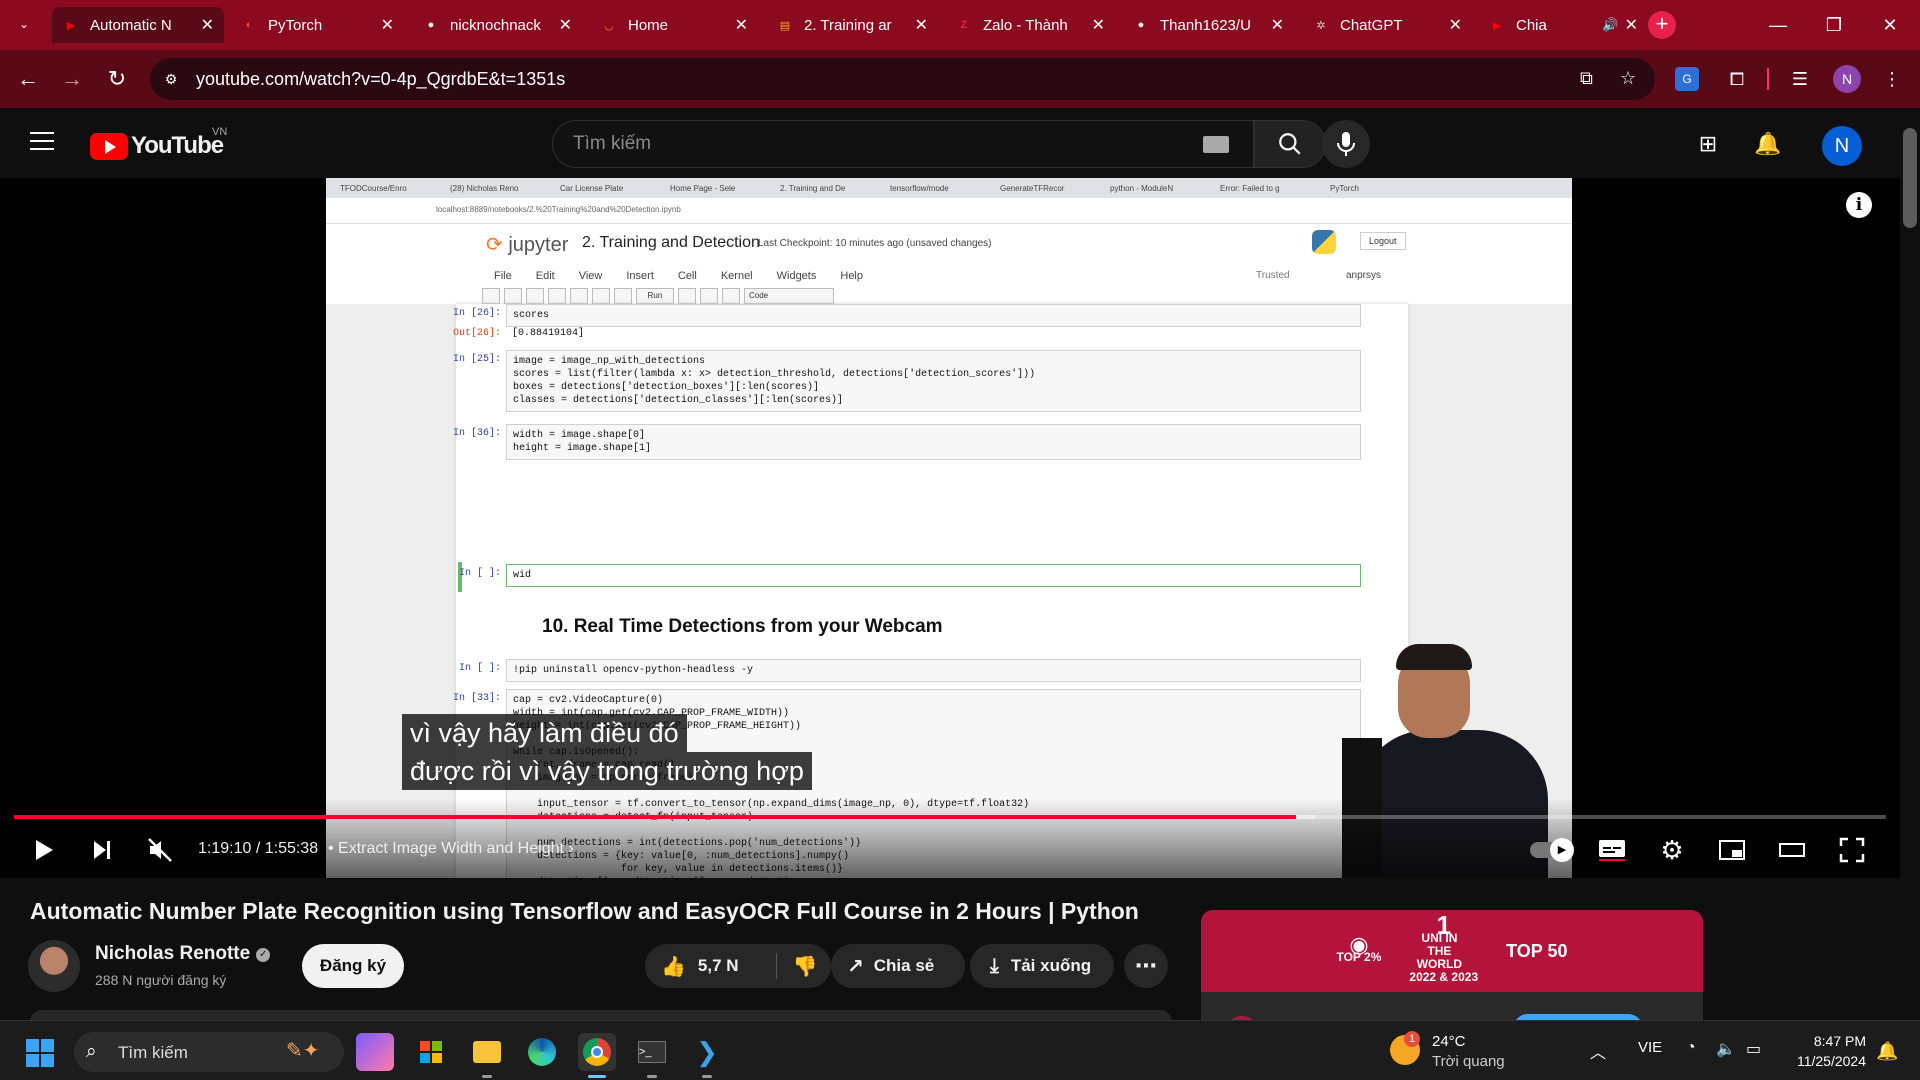 The image size is (1920, 1080). Describe the element at coordinates (1346, 144) in the screenshot. I see `voice-search-button` at that location.